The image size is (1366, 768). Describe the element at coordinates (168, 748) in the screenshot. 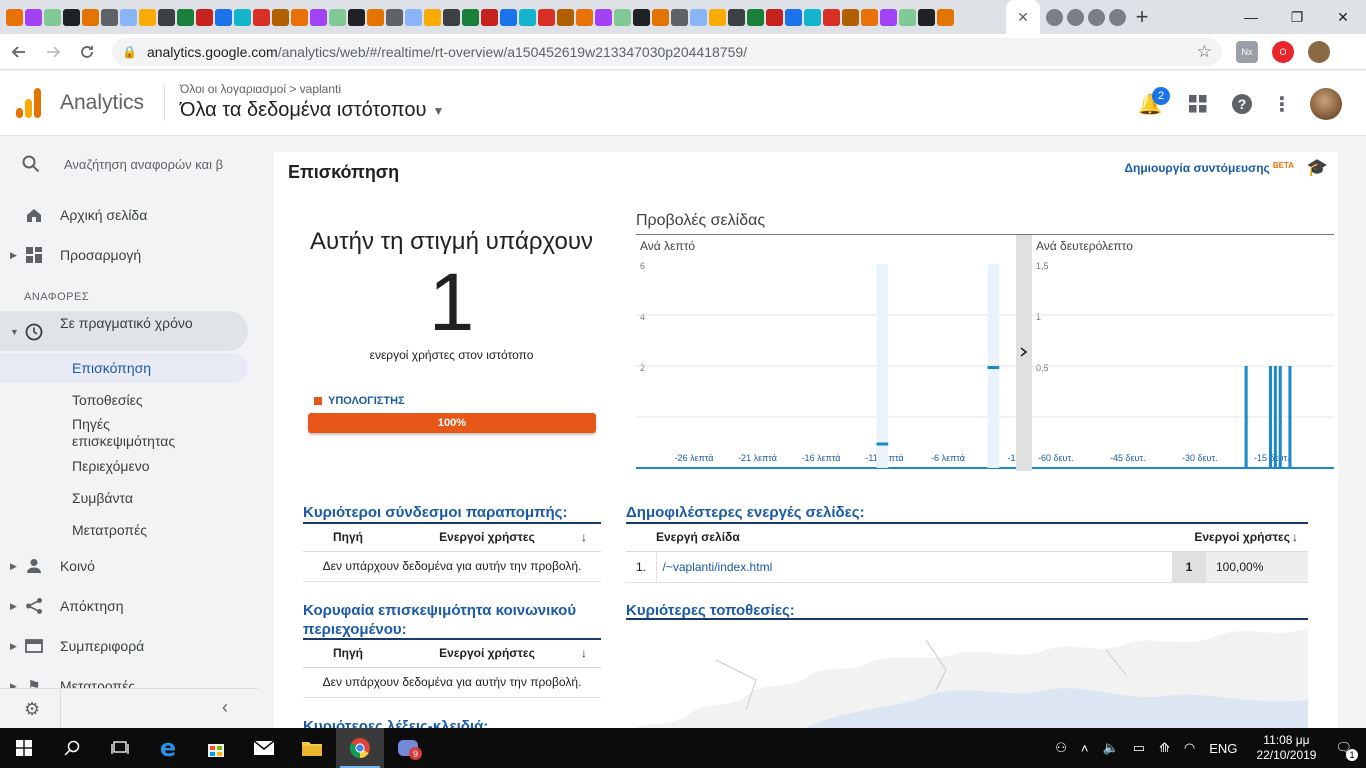

I see `edge-browser-icon: e` at that location.